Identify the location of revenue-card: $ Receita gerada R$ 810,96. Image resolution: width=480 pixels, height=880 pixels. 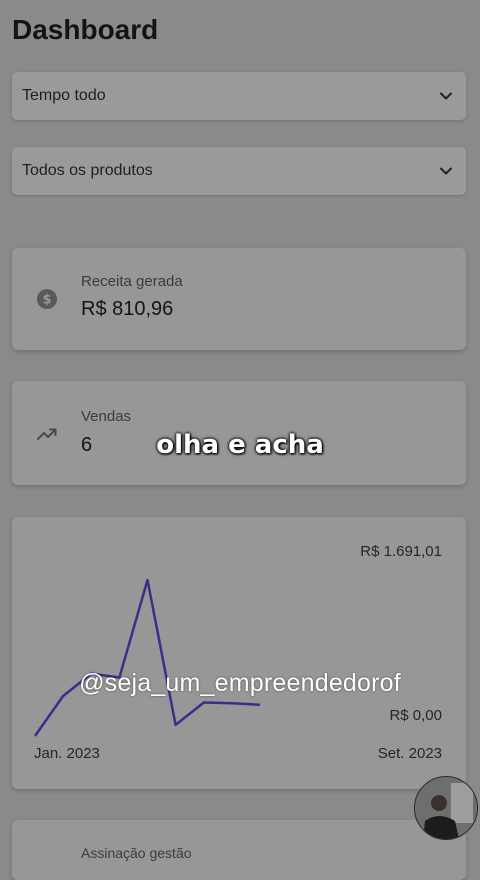
(239, 299).